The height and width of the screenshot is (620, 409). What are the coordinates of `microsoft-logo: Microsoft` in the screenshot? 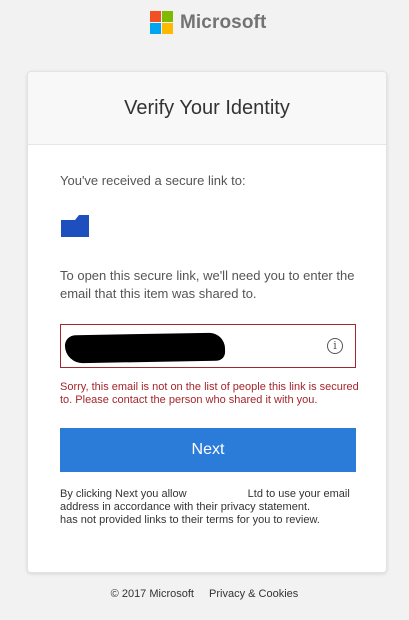 It's located at (208, 22).